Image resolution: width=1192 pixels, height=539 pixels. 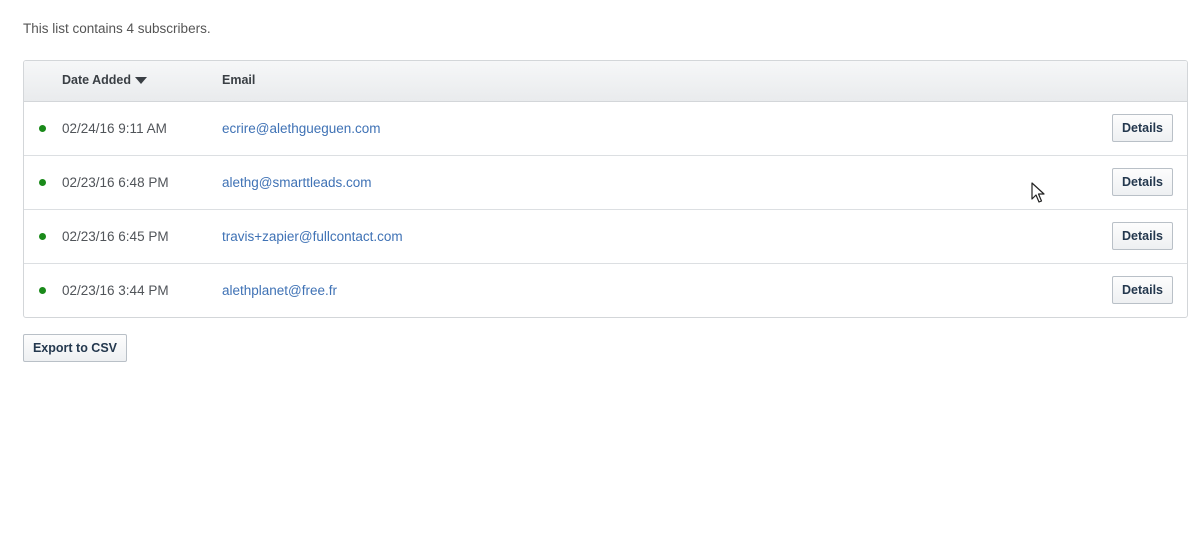 I want to click on date-added-cell: 02/24/16 9:11 AM, so click(x=114, y=128).